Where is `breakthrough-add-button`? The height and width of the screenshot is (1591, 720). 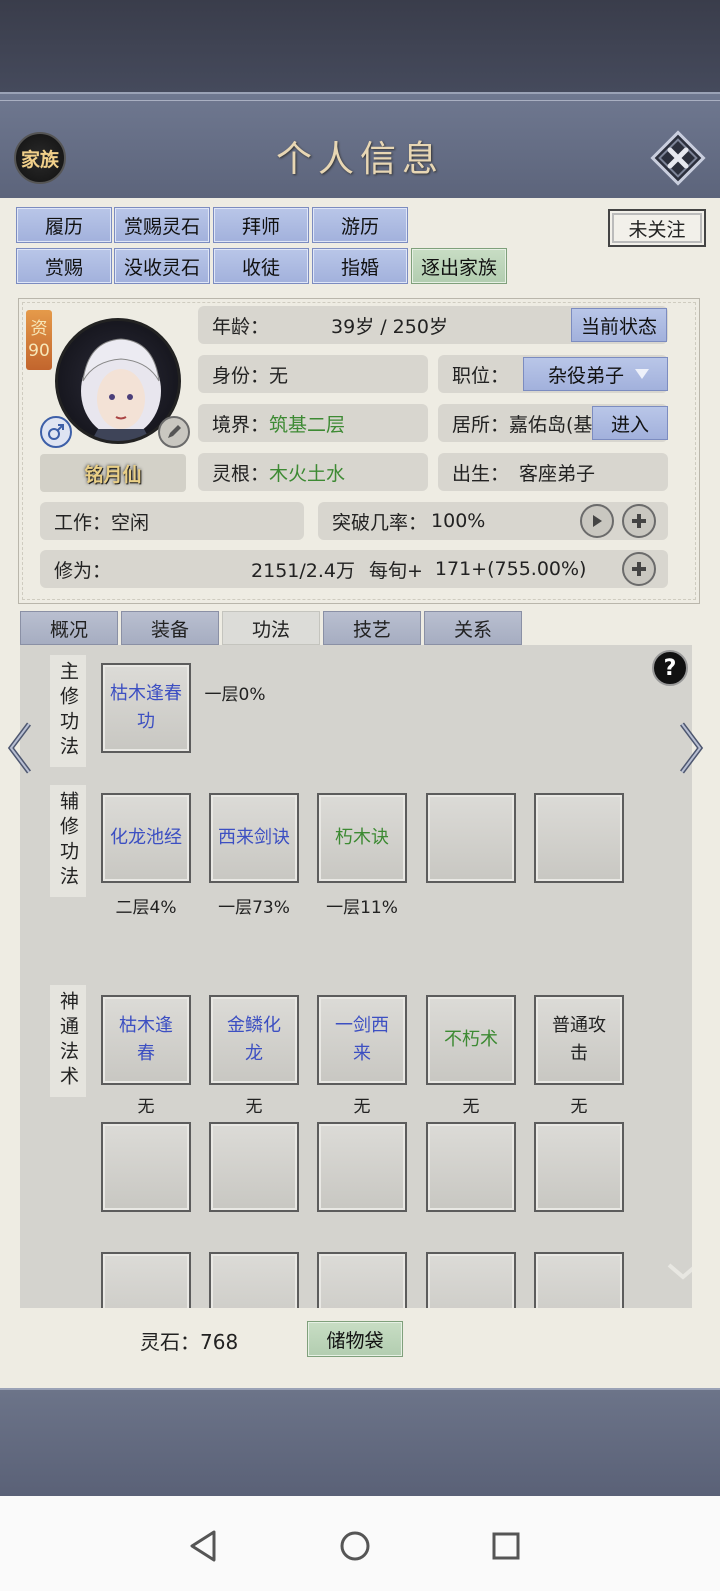
breakthrough-add-button is located at coordinates (639, 521).